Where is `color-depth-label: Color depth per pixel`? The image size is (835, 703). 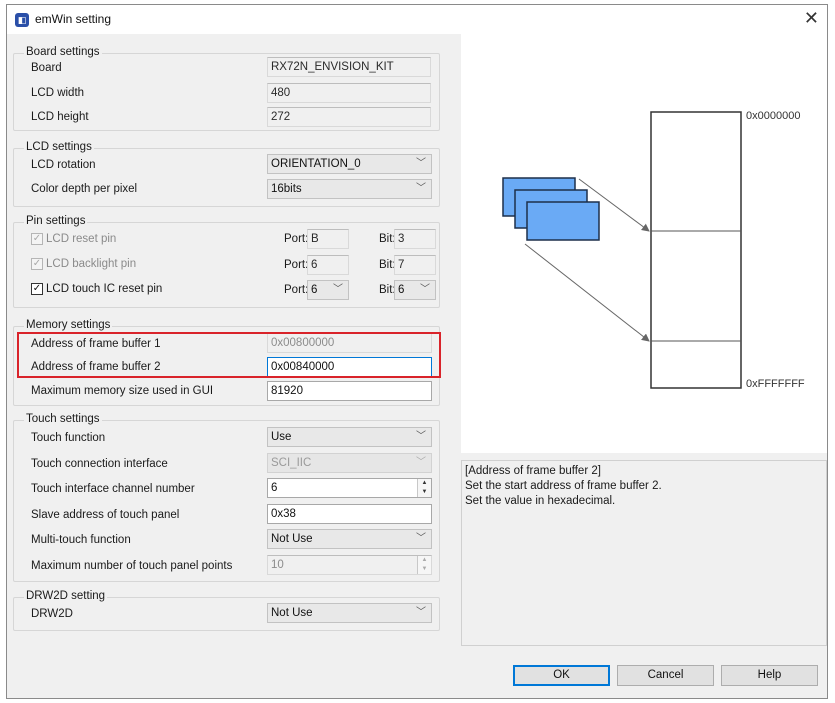
color-depth-label: Color depth per pixel is located at coordinates (84, 189).